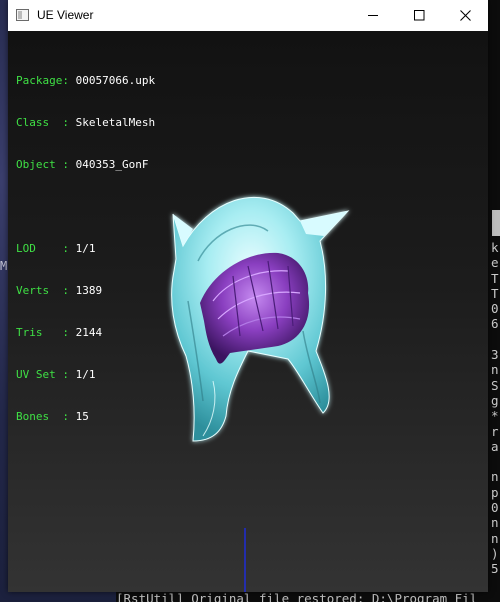 The width and height of the screenshot is (500, 602). I want to click on close-button, so click(465, 15).